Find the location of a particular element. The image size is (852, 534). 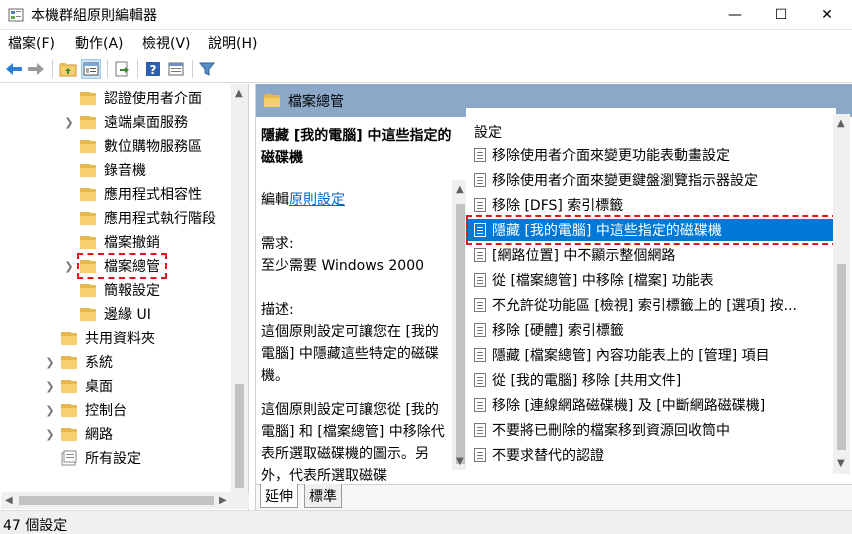

properties-icon is located at coordinates (176, 69).